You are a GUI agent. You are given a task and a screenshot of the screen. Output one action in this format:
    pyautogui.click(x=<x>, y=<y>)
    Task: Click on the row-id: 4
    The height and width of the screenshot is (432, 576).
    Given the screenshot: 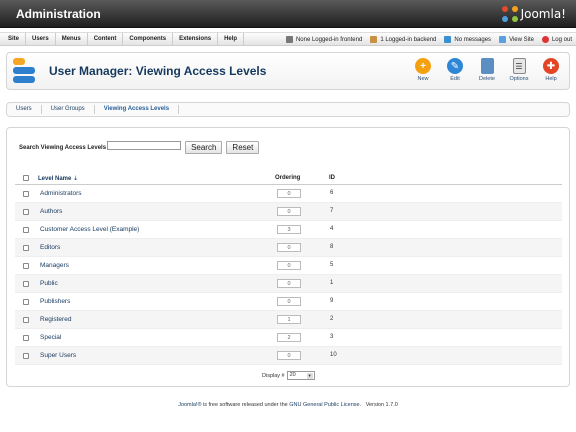 What is the action you would take?
    pyautogui.click(x=332, y=229)
    